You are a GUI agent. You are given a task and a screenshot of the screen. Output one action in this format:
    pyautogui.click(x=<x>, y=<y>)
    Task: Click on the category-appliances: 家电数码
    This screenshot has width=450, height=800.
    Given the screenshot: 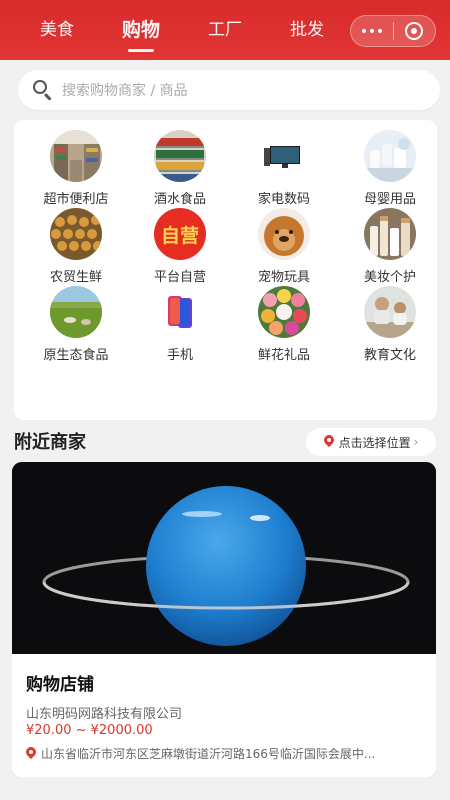 What is the action you would take?
    pyautogui.click(x=284, y=168)
    